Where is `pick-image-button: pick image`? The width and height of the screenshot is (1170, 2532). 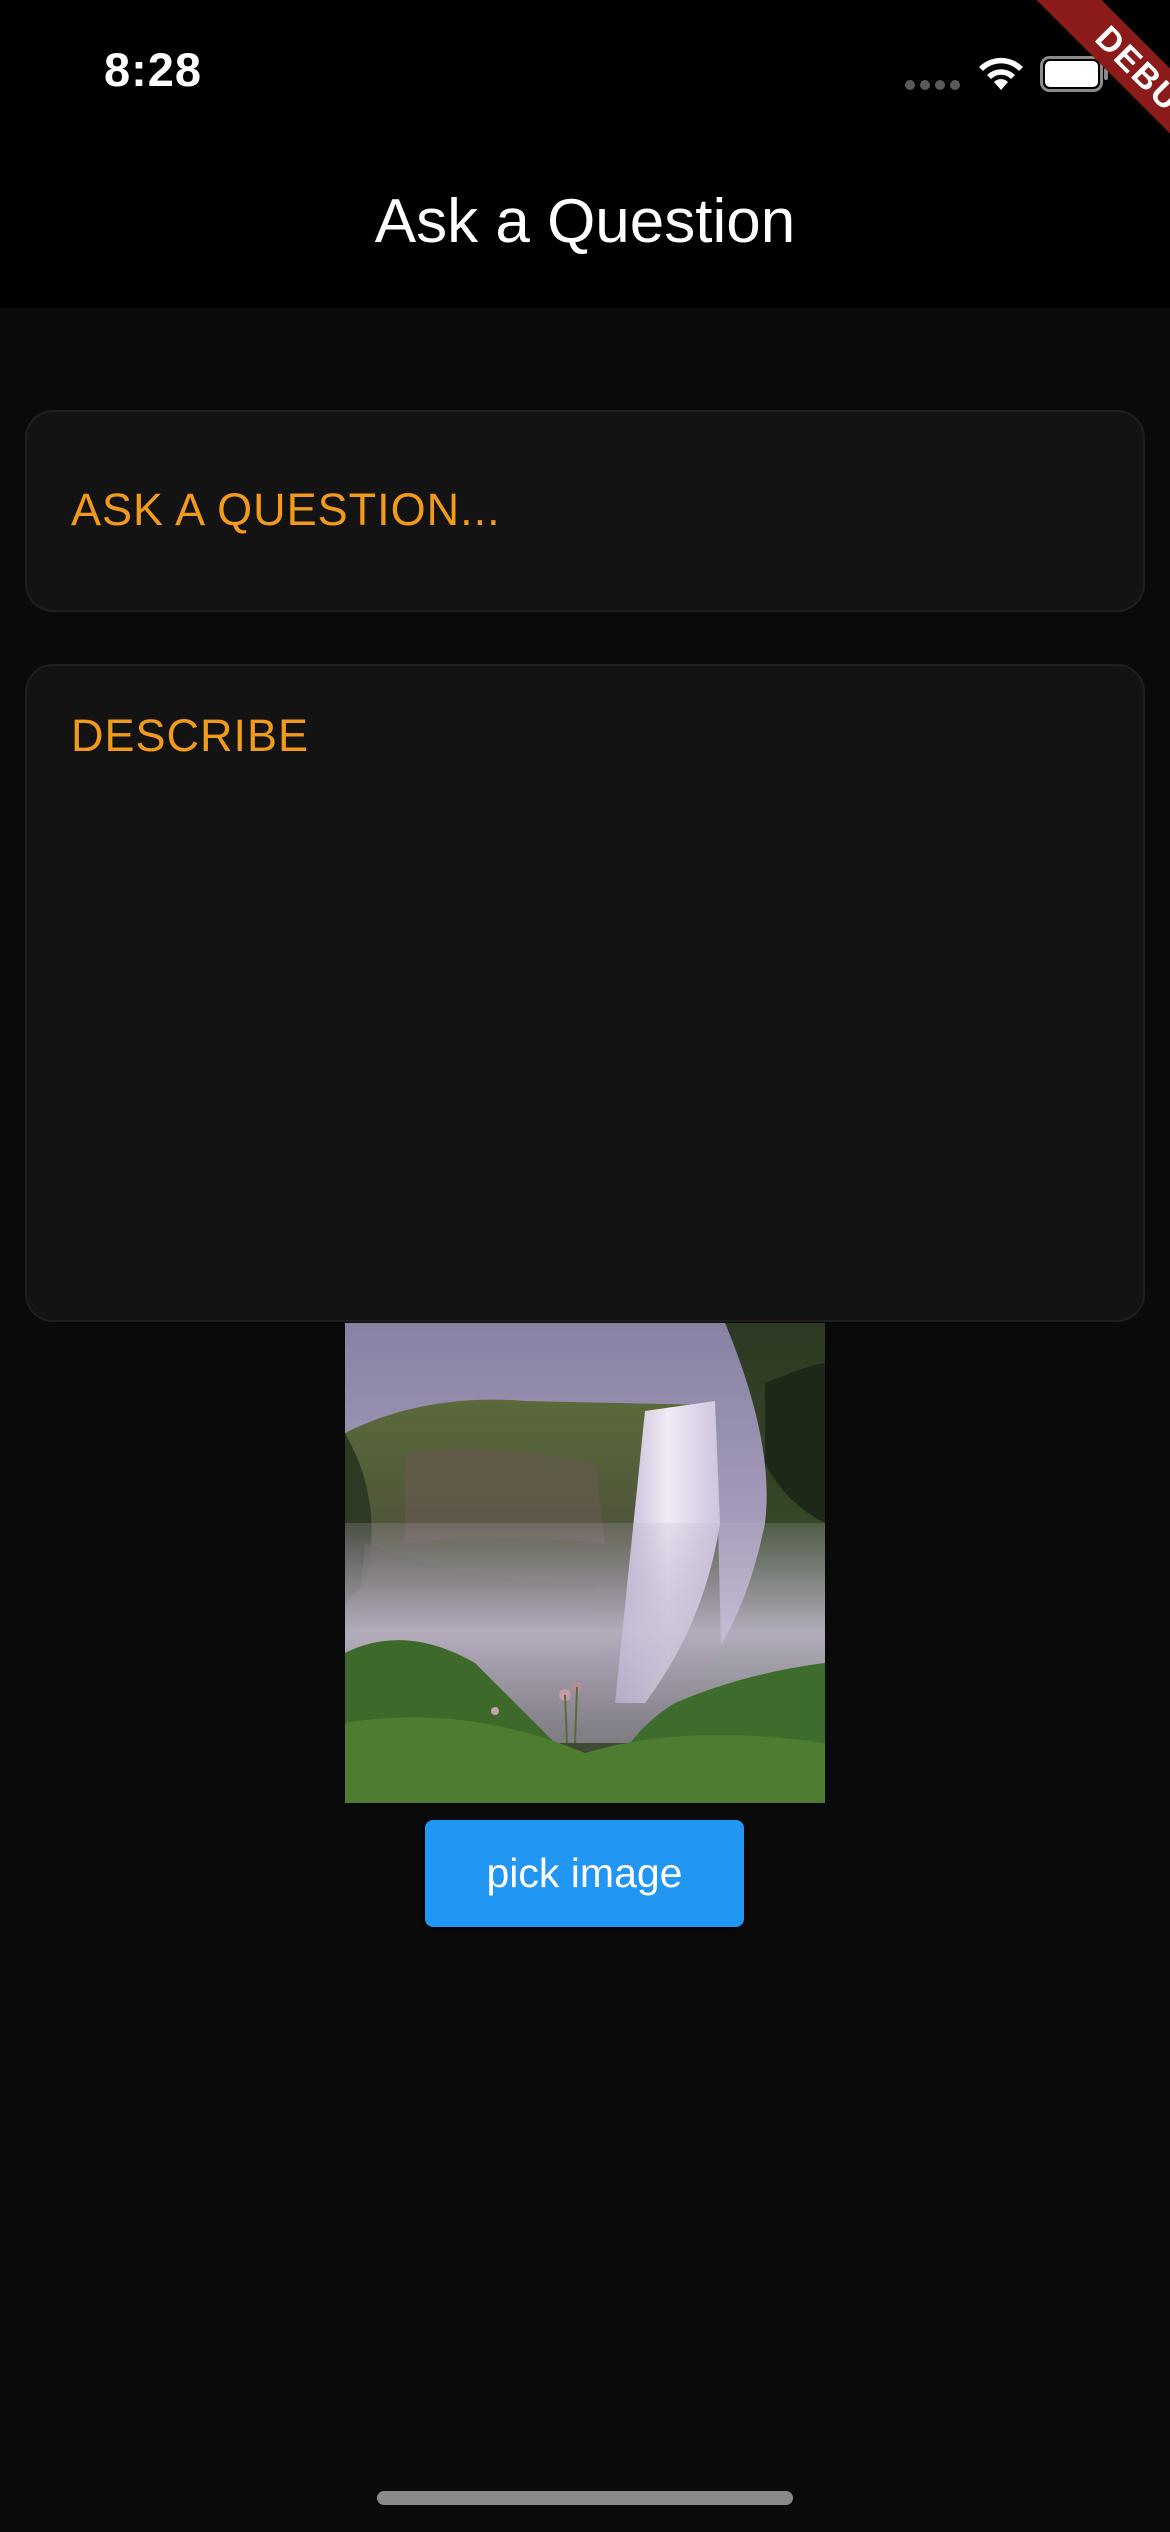
pick-image-button: pick image is located at coordinates (584, 1873).